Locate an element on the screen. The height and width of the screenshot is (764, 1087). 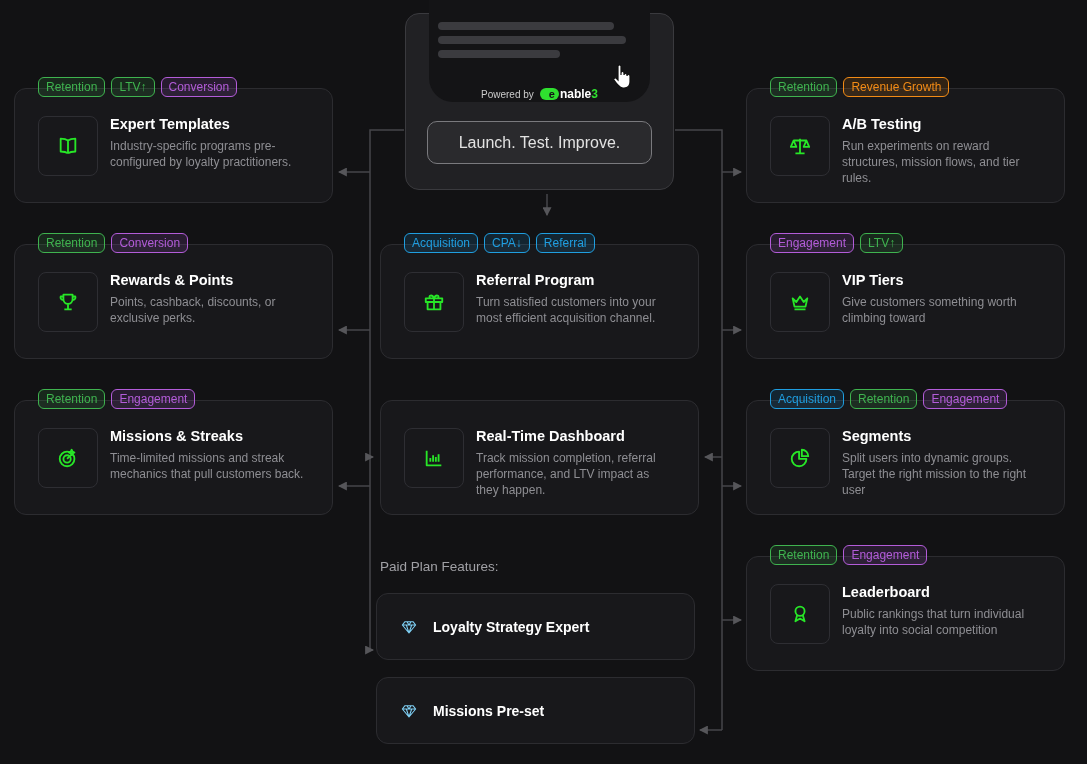
section-heading: Paid Plan Features: is located at coordinates (440, 566).